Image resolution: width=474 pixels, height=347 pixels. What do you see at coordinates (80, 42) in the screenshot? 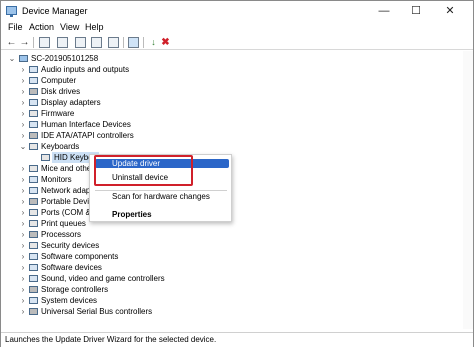
I see `show-hidden-icon` at bounding box center [80, 42].